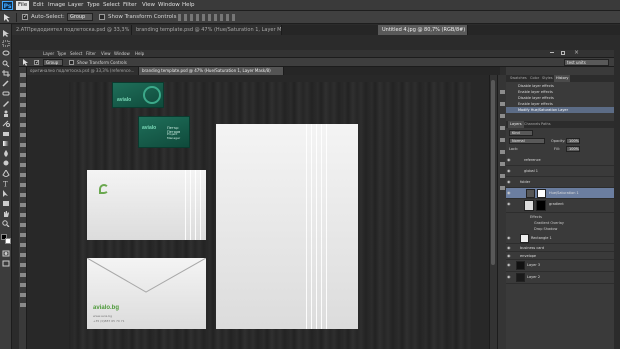  I want to click on layer-row: ◉ Layer 2, so click(560, 278).